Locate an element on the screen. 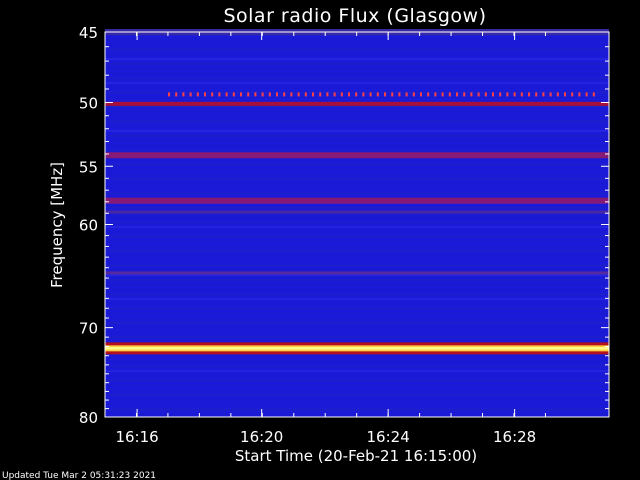  x-tick-label: 16:20 is located at coordinates (261, 437).